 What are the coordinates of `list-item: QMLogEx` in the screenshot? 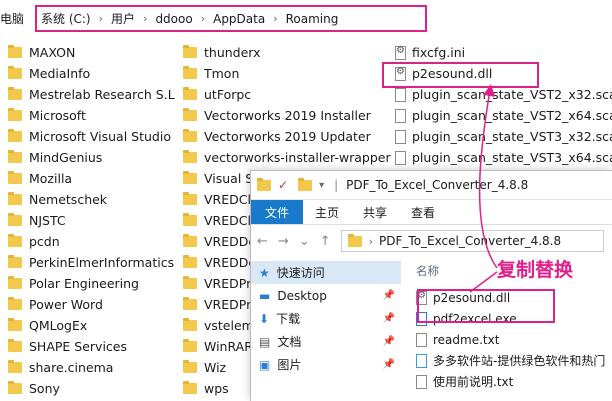 It's located at (91, 325).